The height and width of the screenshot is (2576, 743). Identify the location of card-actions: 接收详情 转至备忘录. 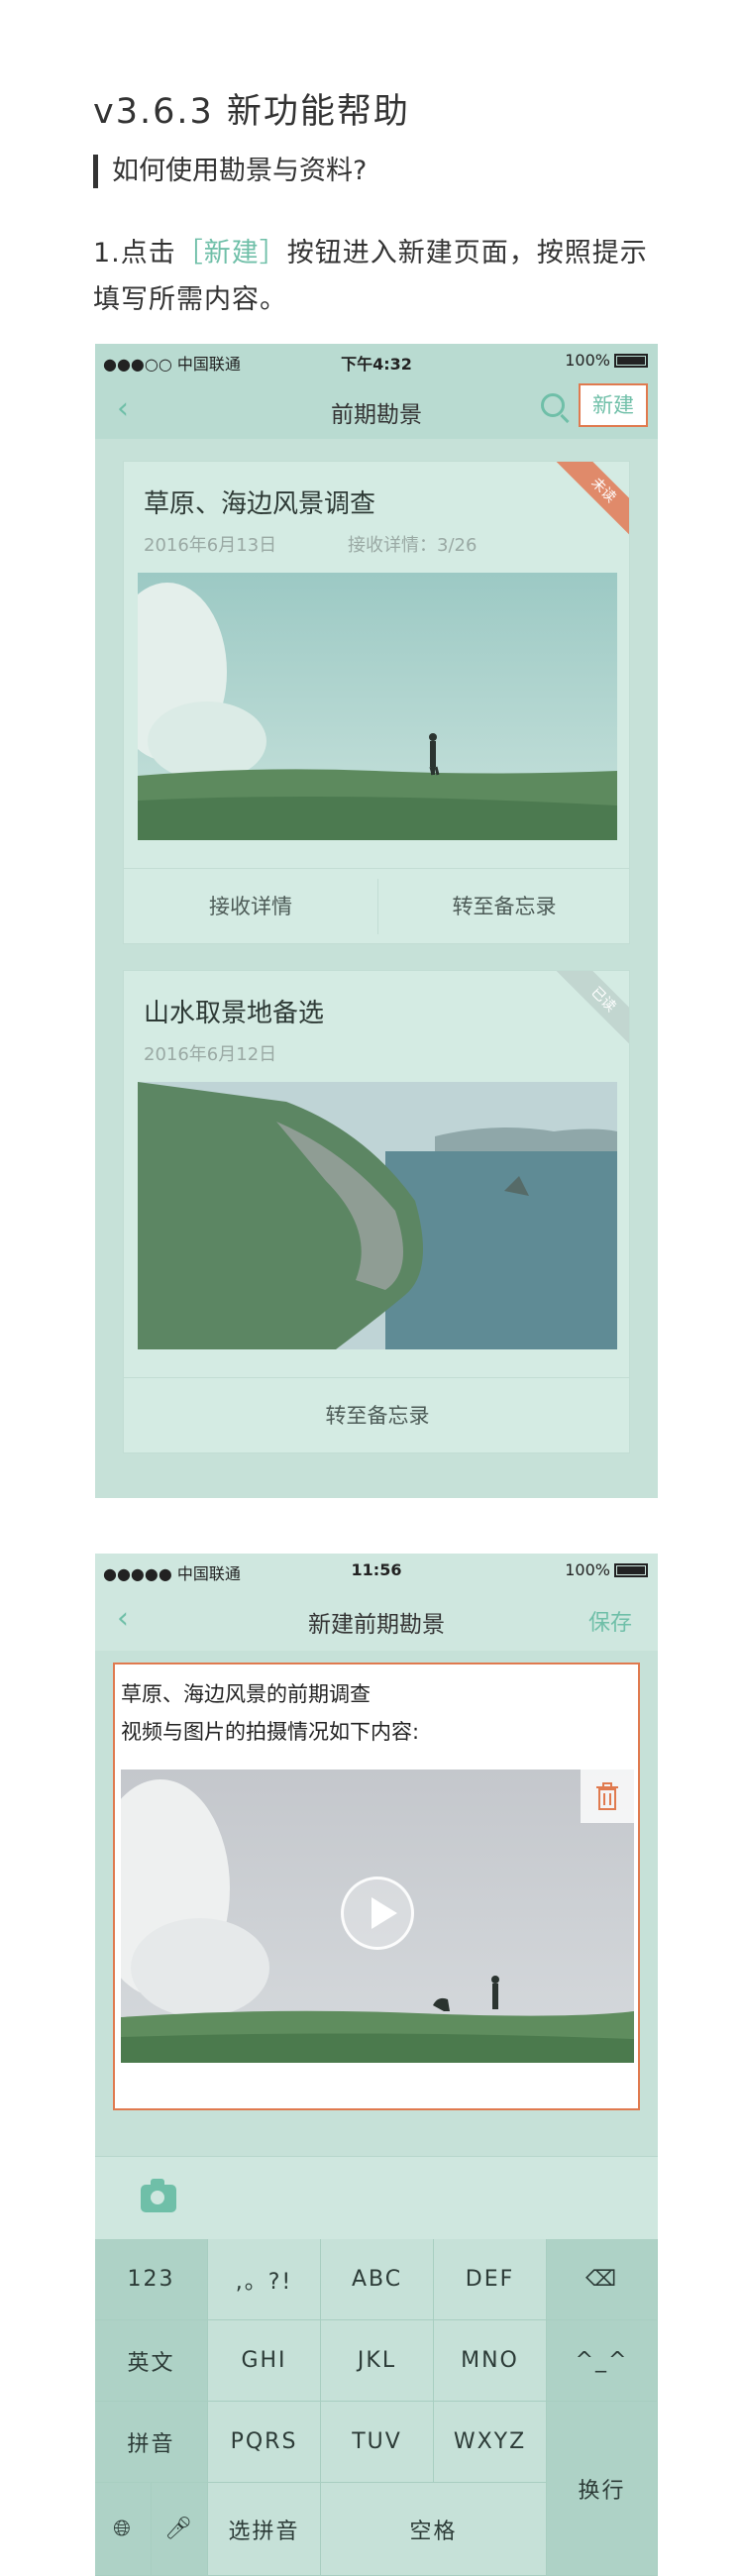
(377, 905).